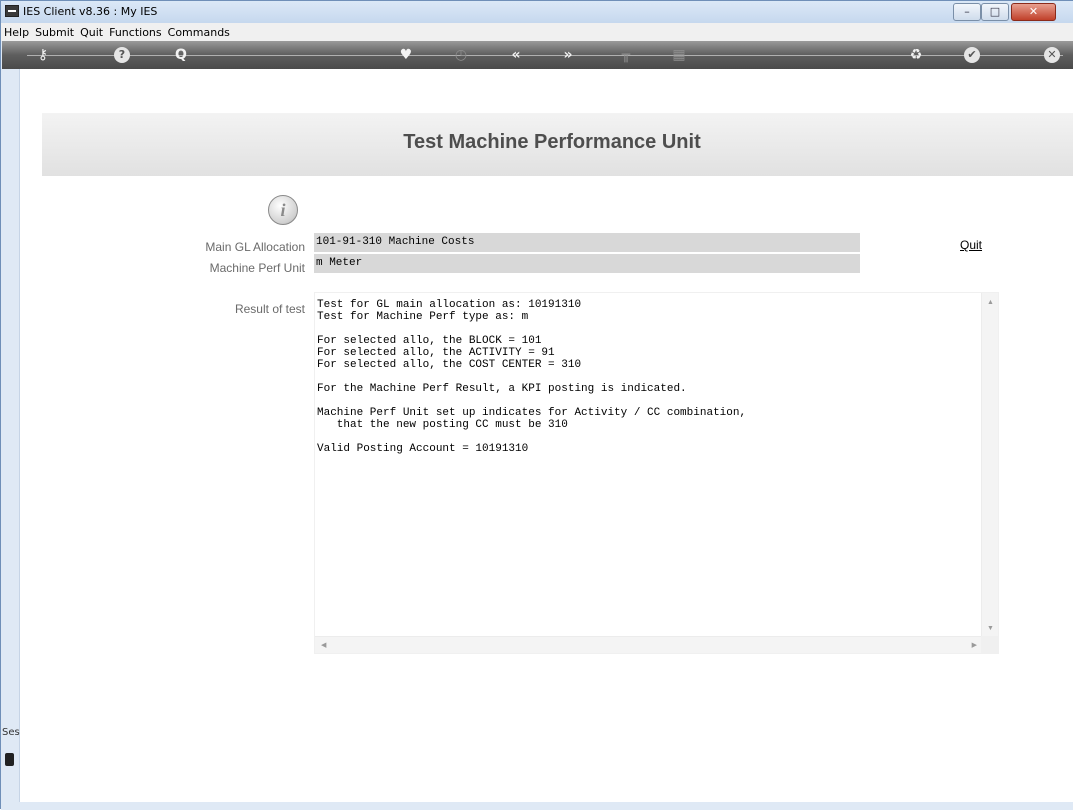 This screenshot has width=1073, height=810. What do you see at coordinates (1033, 12) in the screenshot?
I see `close-window-button: ✕` at bounding box center [1033, 12].